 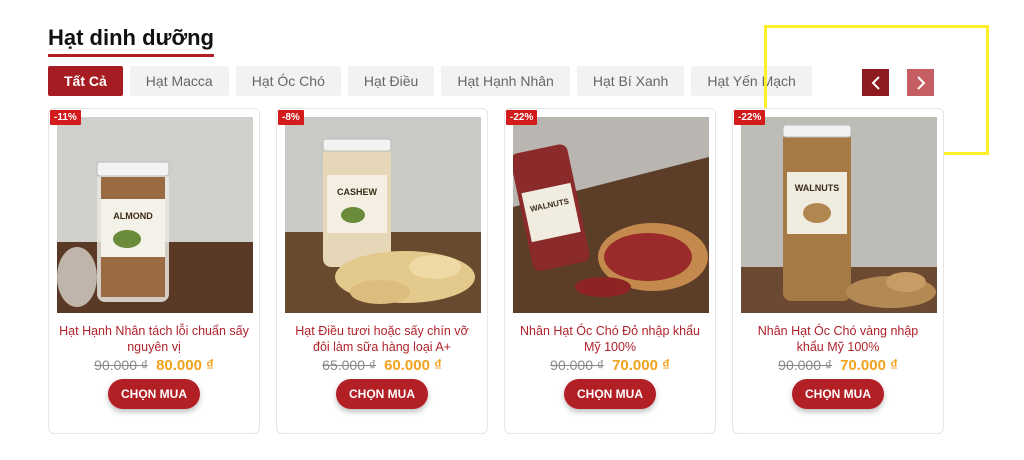 I want to click on carousel-next-button, so click(x=920, y=82).